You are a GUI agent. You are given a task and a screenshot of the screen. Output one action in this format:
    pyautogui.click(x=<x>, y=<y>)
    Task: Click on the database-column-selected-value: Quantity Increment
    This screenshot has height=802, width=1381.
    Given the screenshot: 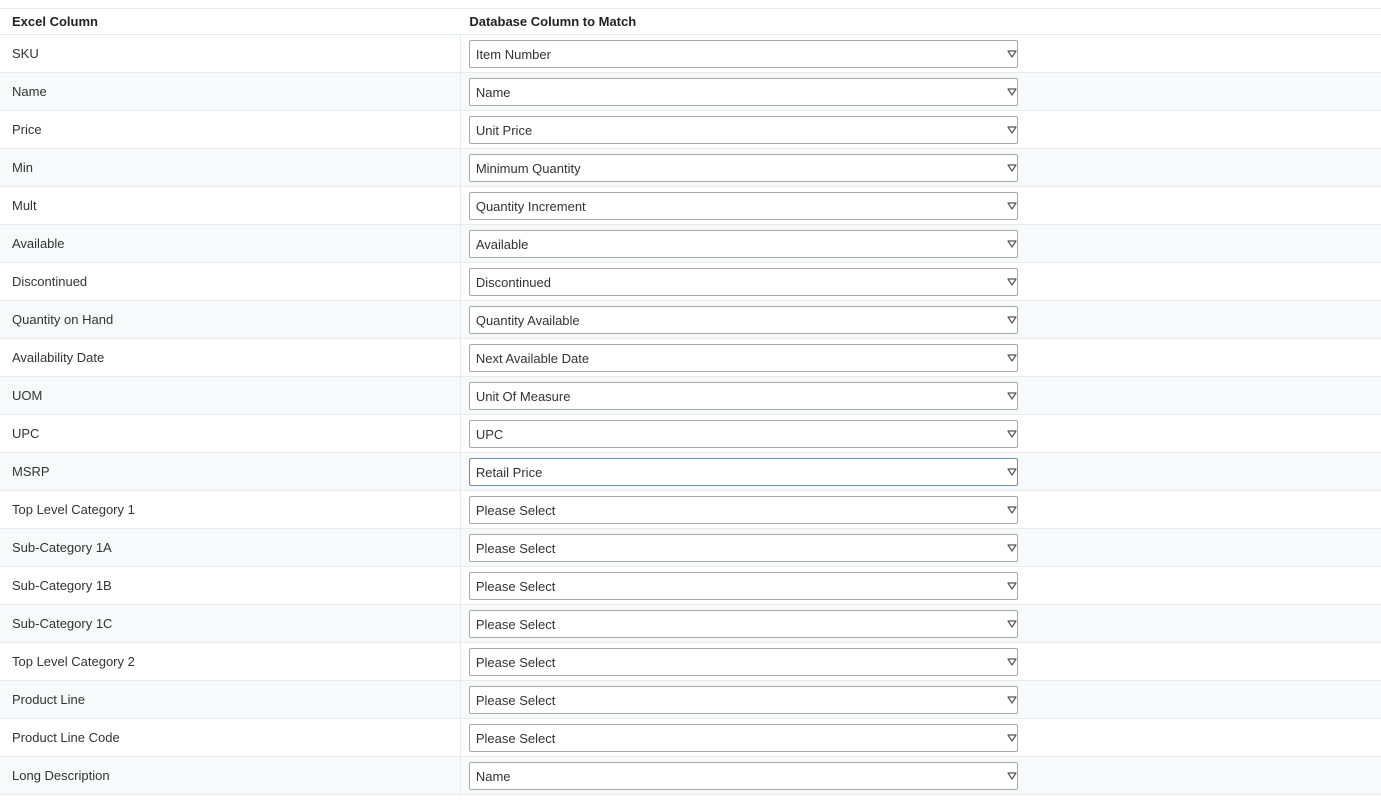 What is the action you would take?
    pyautogui.click(x=530, y=206)
    